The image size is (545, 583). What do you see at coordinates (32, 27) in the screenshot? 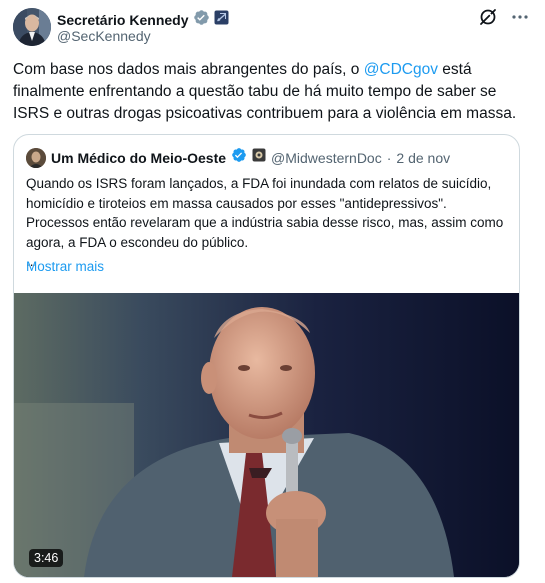
I see `author-avatar` at bounding box center [32, 27].